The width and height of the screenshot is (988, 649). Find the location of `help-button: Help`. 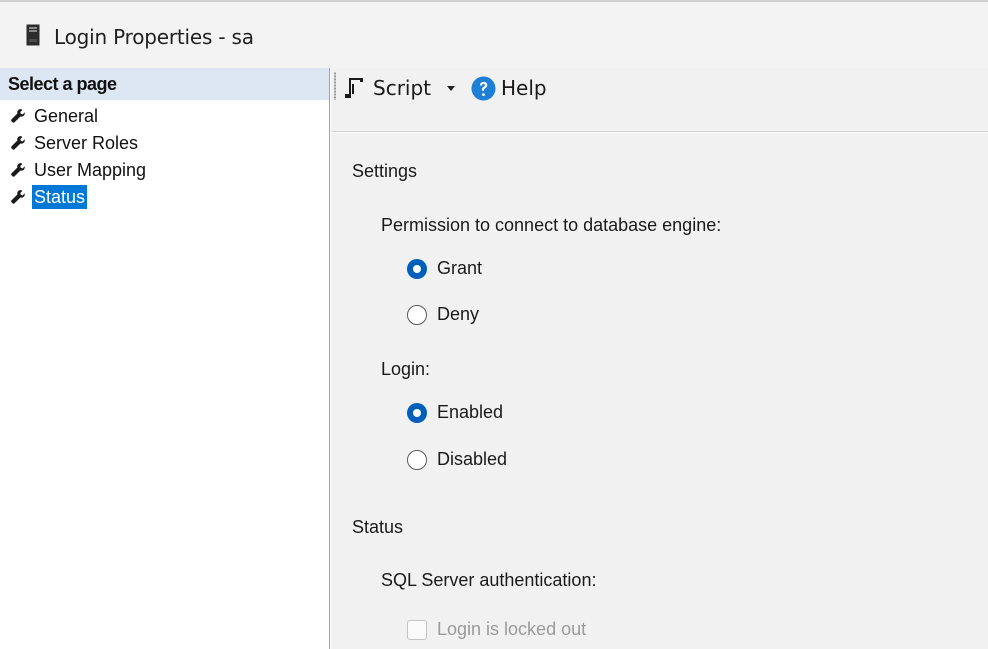

help-button: Help is located at coordinates (509, 88).